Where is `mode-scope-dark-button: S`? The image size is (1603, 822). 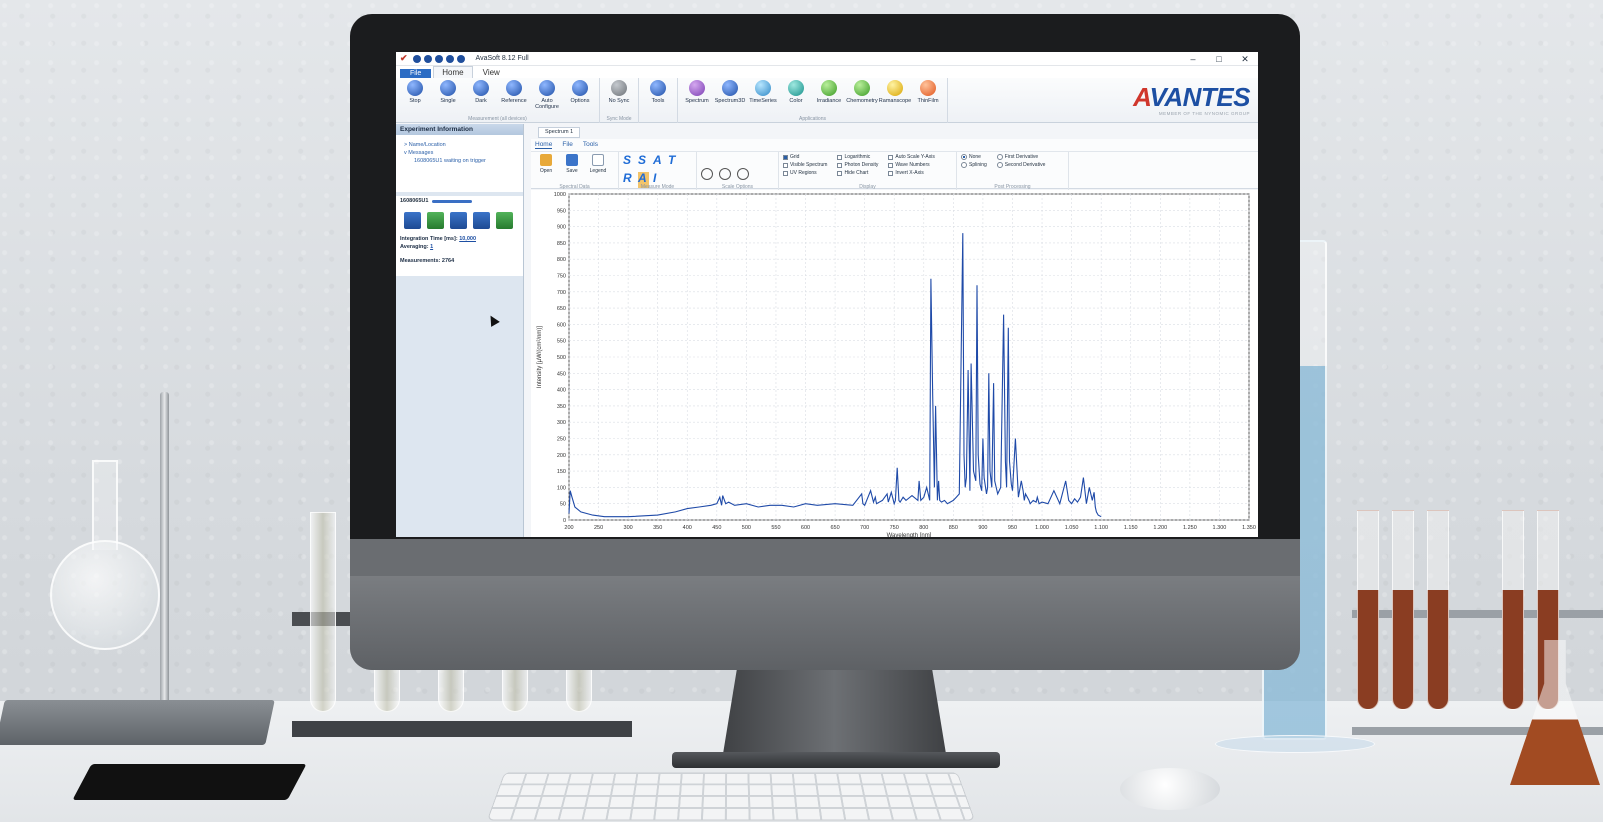
mode-scope-dark-button: S is located at coordinates (643, 162).